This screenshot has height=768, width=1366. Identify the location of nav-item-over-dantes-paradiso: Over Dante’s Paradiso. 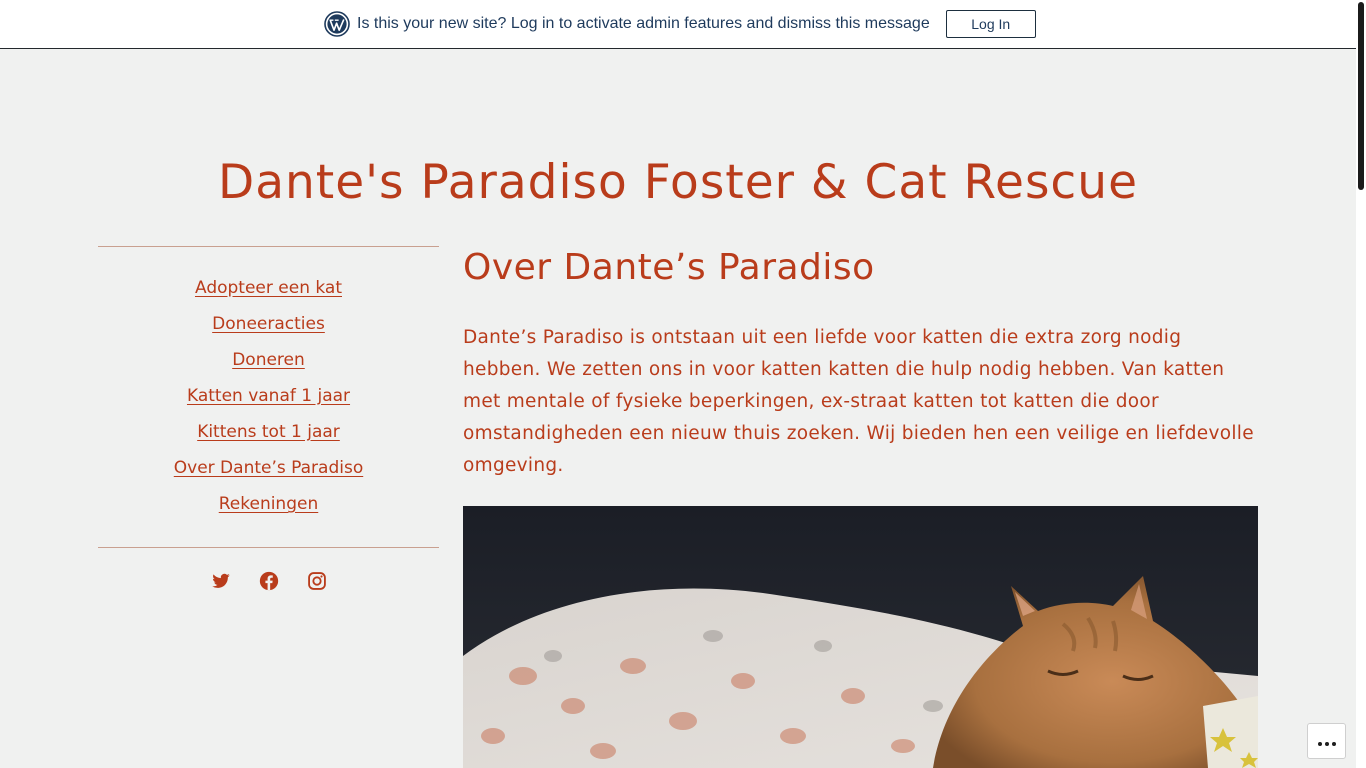
(268, 468).